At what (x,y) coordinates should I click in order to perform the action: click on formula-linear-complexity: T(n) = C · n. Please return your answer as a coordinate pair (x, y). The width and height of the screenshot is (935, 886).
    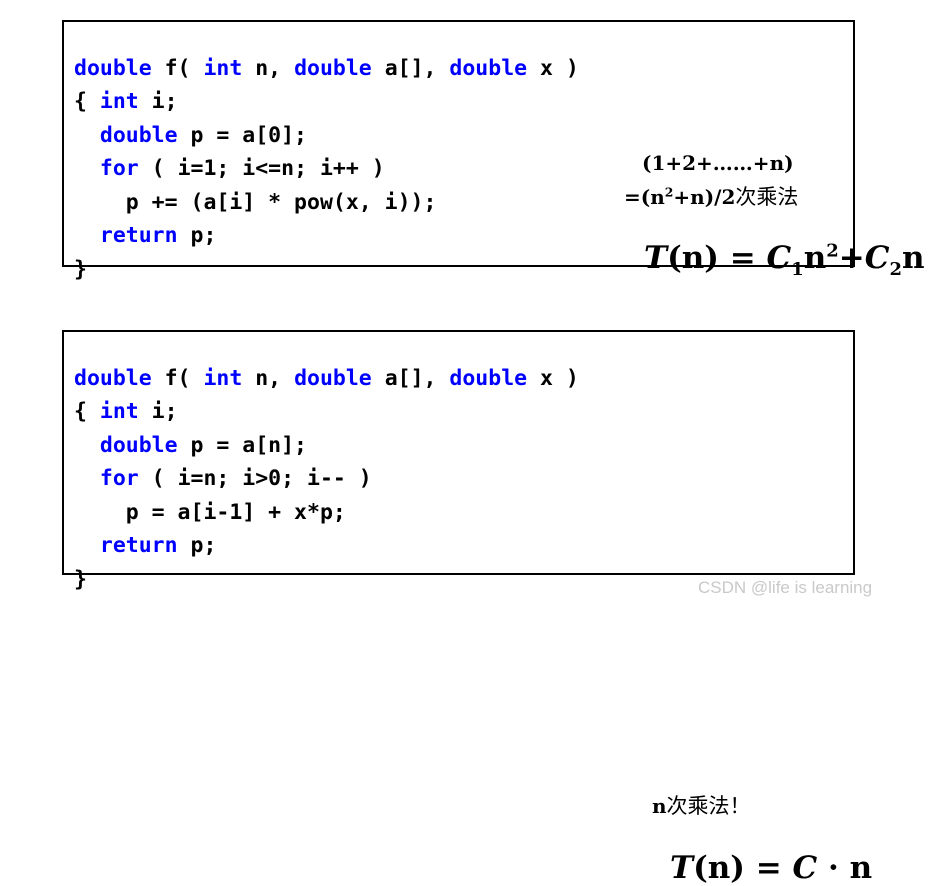
    Looking at the image, I should click on (771, 868).